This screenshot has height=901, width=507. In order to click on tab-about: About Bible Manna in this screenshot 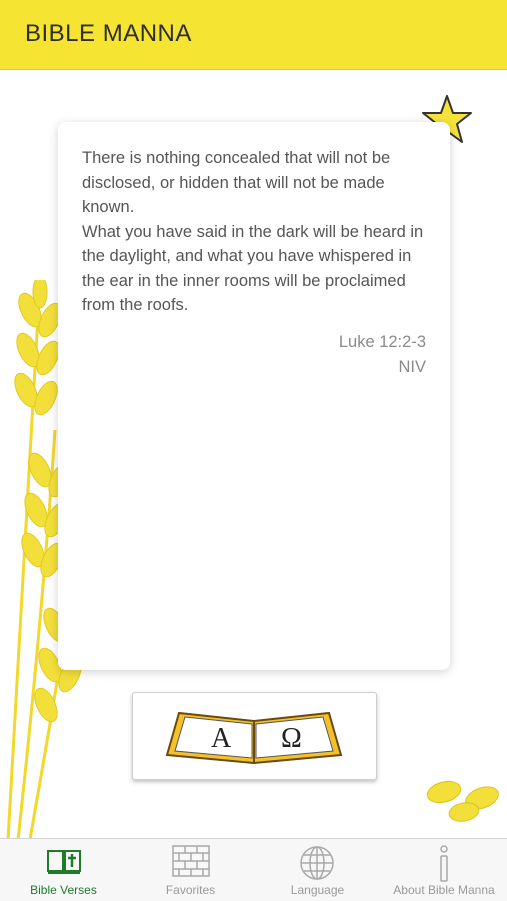, I will do `click(444, 870)`.